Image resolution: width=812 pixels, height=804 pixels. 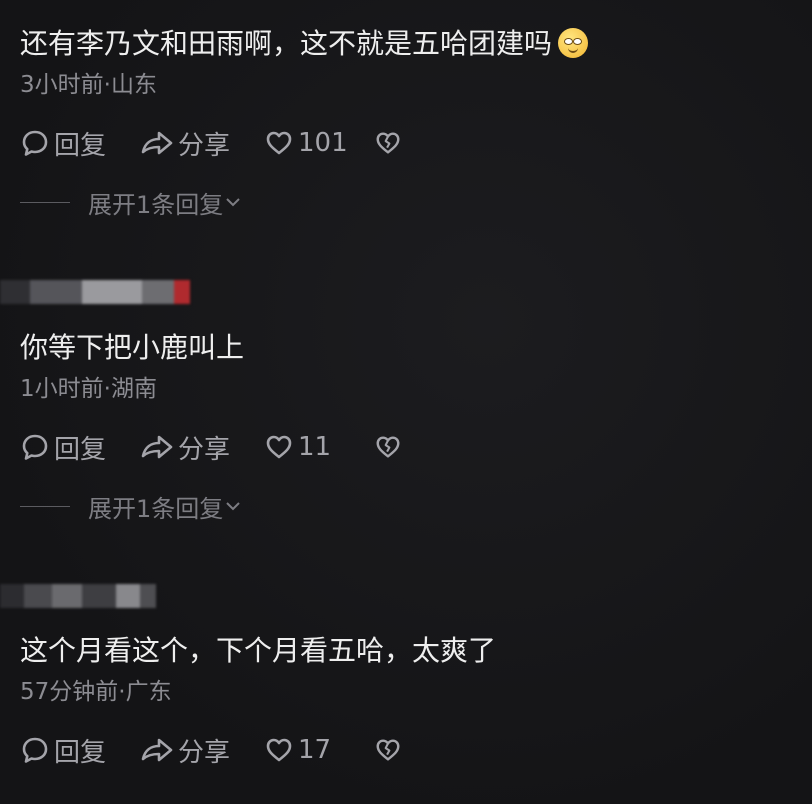 I want to click on like-button: 11, so click(x=319, y=447).